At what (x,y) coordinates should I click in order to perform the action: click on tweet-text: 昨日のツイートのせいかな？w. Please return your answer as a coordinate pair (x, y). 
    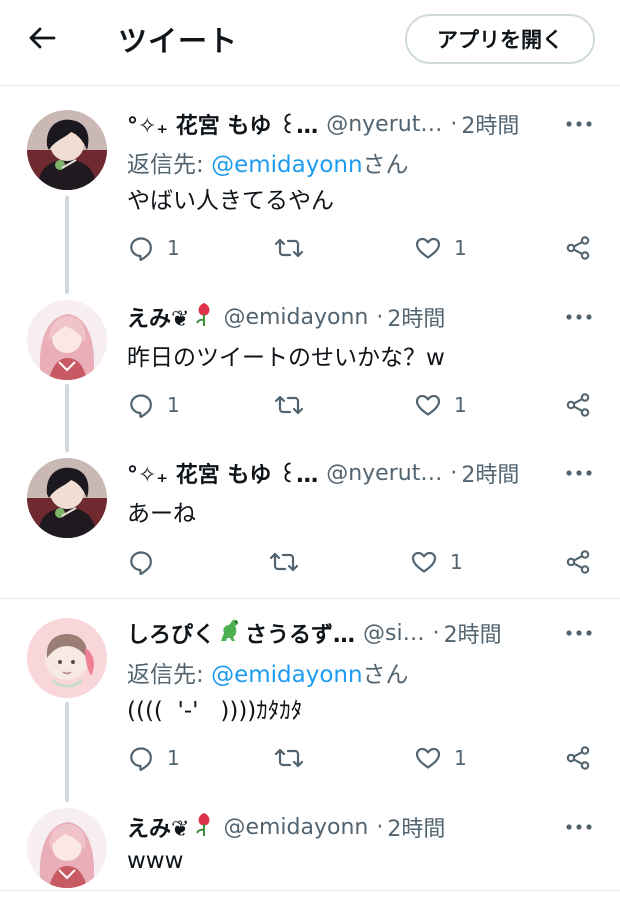
    Looking at the image, I should click on (286, 358).